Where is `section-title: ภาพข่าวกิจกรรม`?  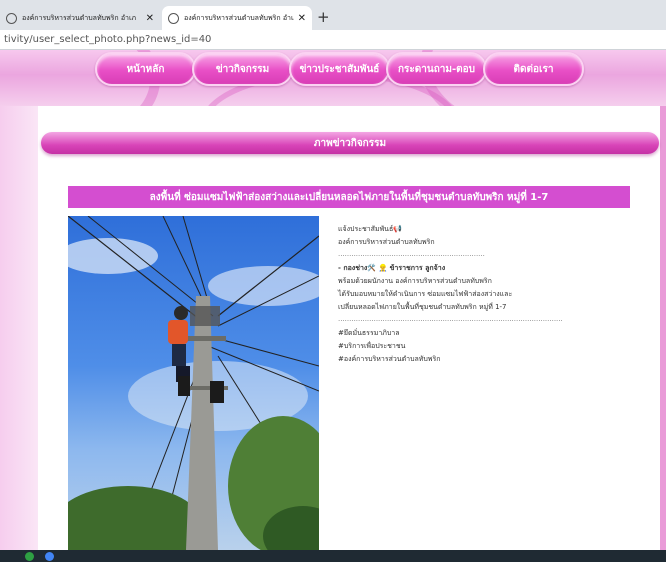 section-title: ภาพข่าวกิจกรรม is located at coordinates (350, 143).